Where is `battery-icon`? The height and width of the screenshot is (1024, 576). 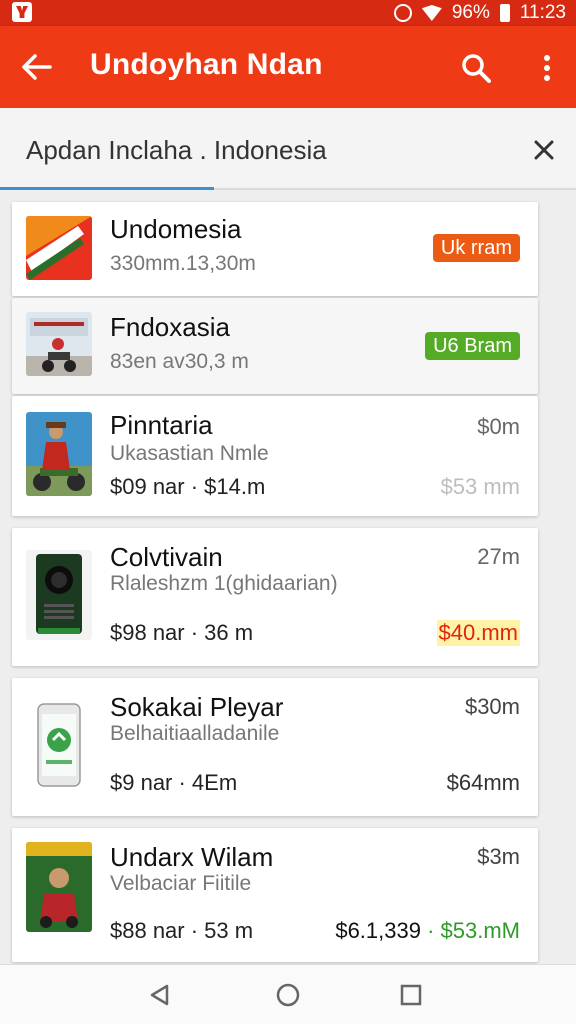 battery-icon is located at coordinates (504, 13).